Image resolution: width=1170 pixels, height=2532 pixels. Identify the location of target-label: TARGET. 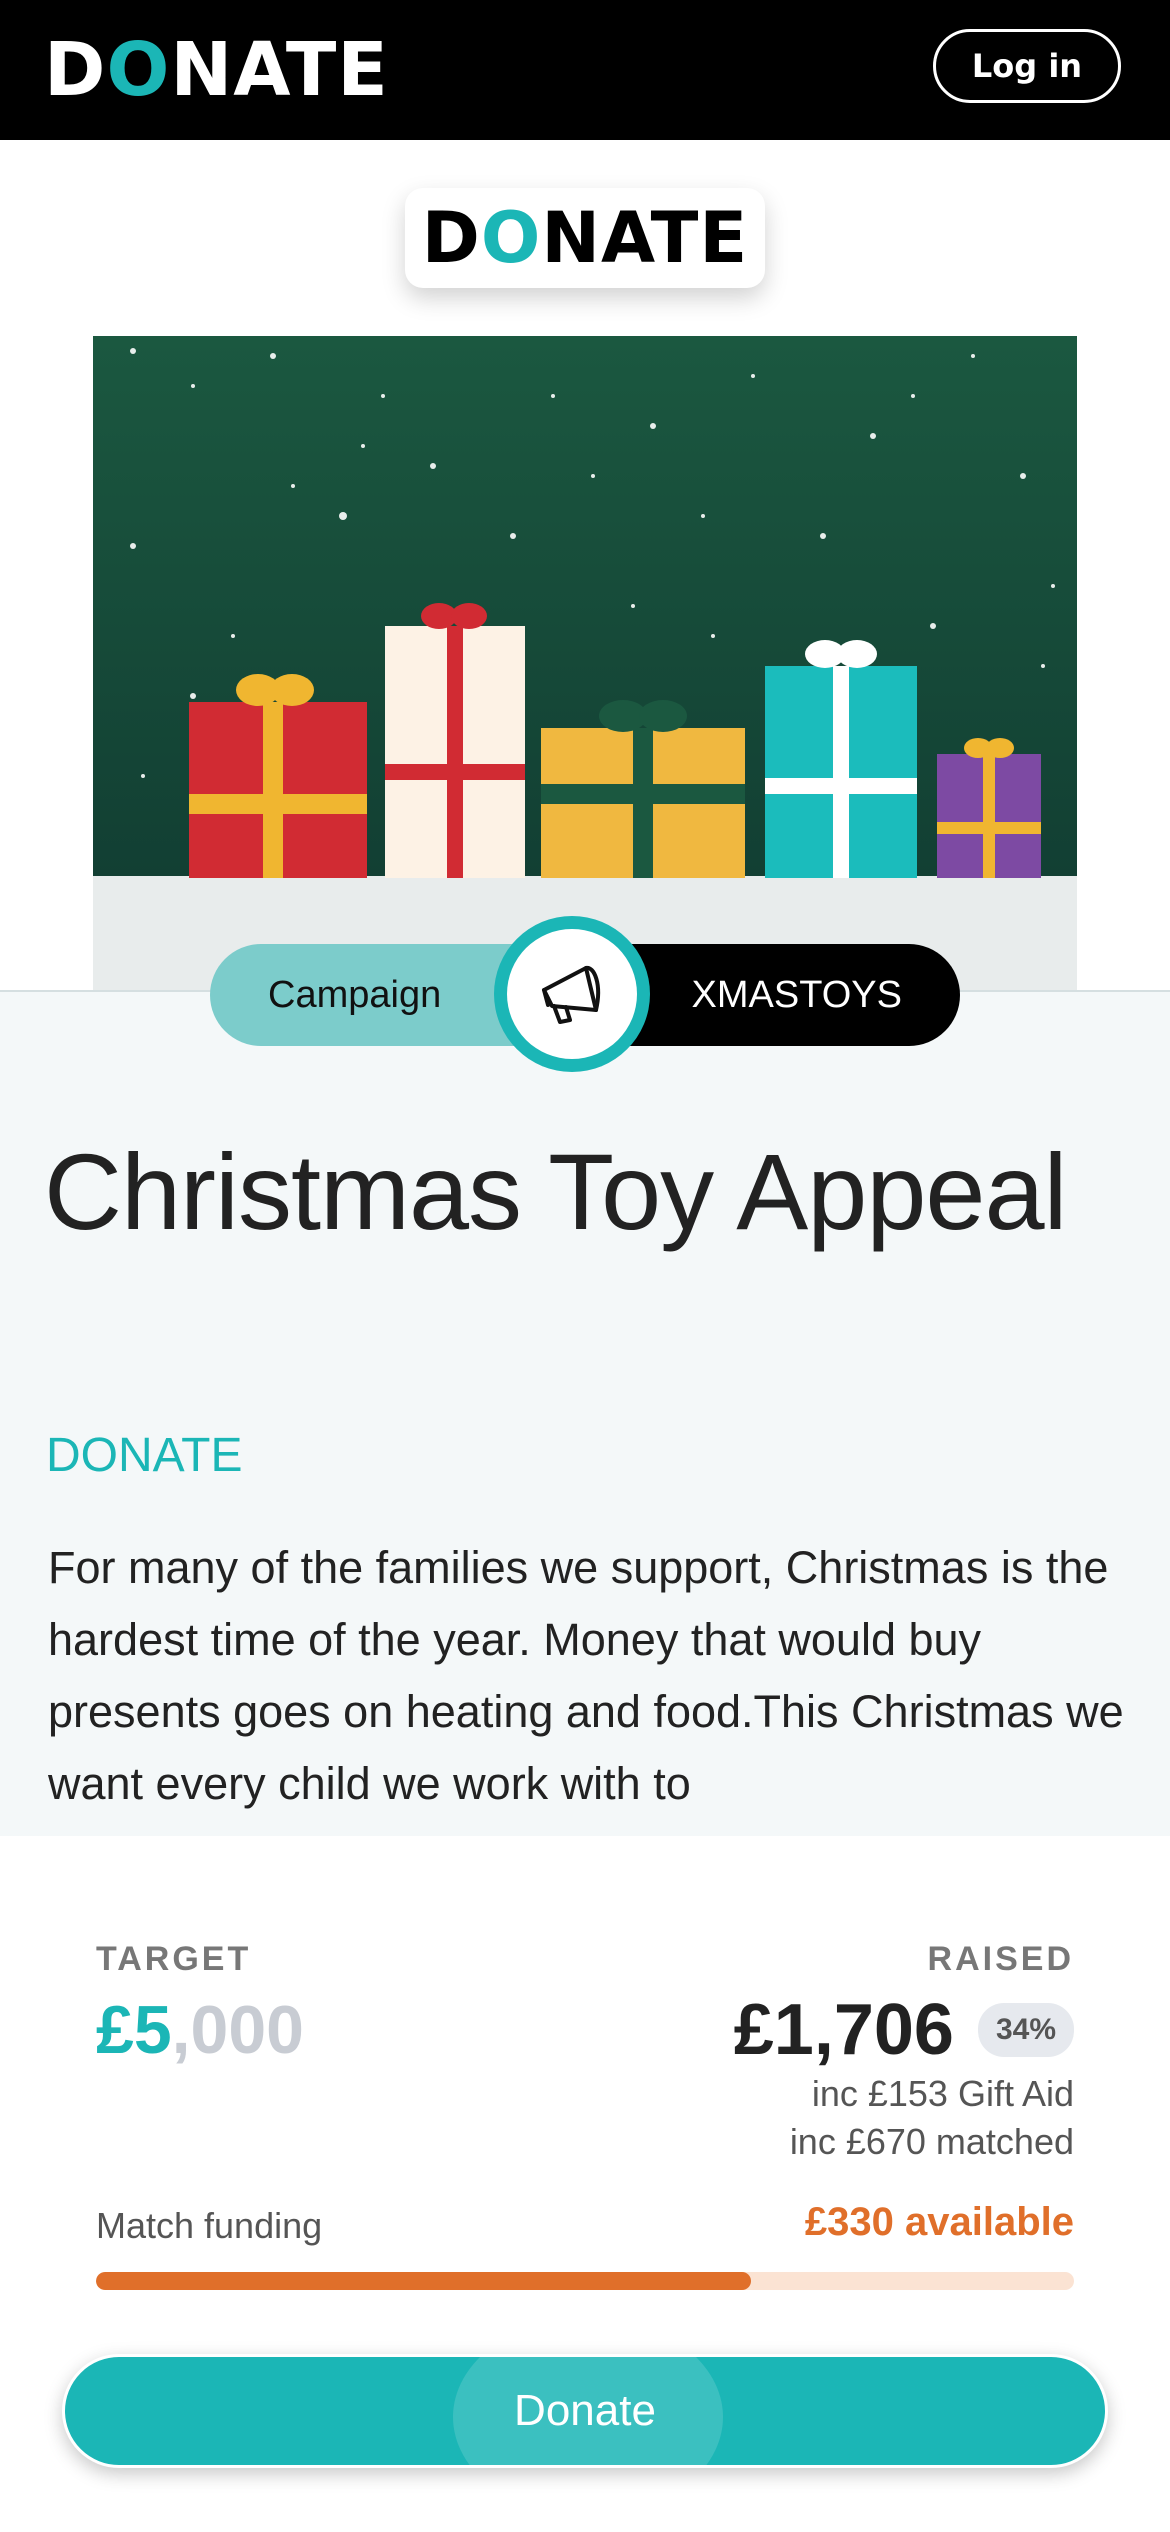
(174, 1959).